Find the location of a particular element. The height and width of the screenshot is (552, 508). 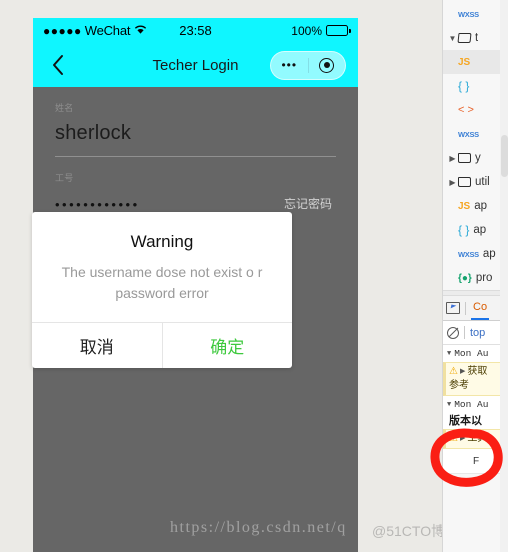

wechat-capsule-button: ••• is located at coordinates (308, 65).